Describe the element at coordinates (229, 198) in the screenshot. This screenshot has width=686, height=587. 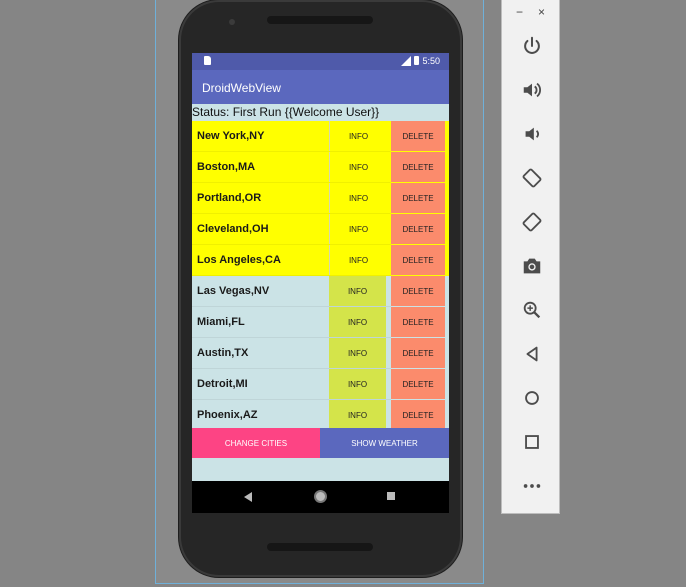
I see `city-name: Portland,OR` at that location.